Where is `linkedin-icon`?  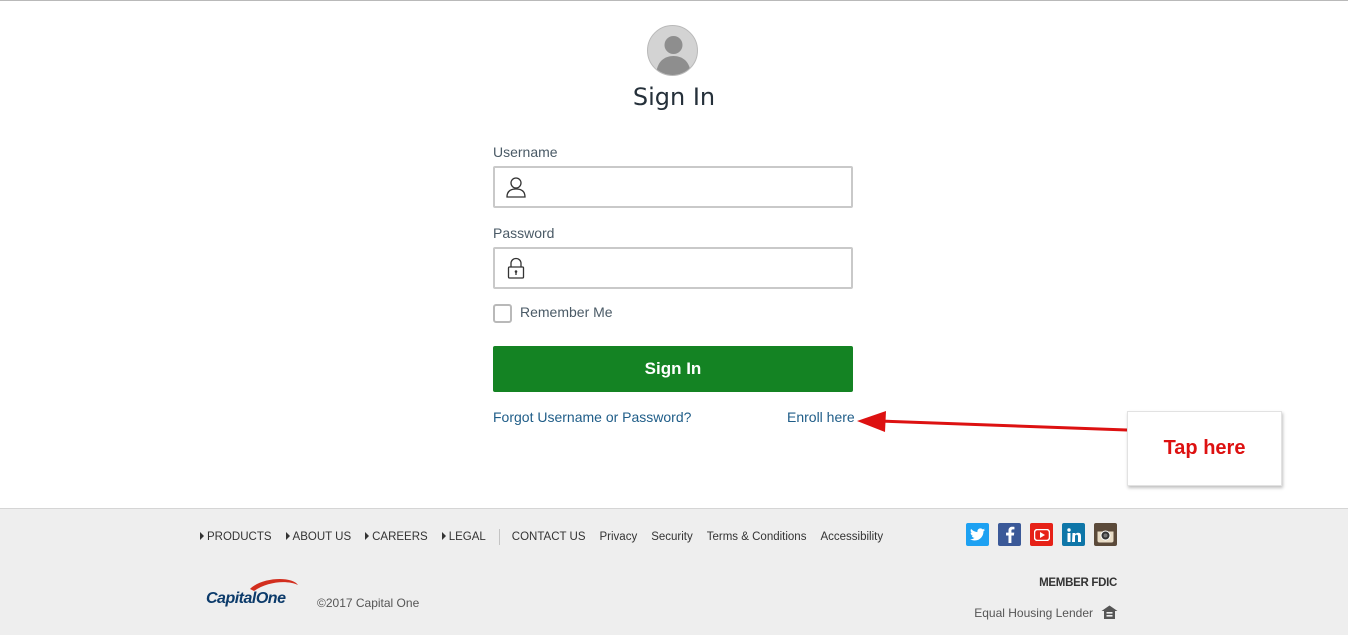
linkedin-icon is located at coordinates (1073, 534).